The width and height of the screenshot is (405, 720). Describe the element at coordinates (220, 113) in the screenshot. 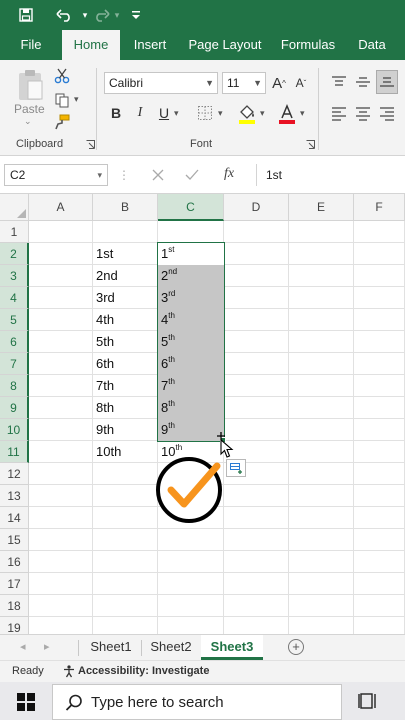

I see `borders-dropdown-icon: ▾` at that location.